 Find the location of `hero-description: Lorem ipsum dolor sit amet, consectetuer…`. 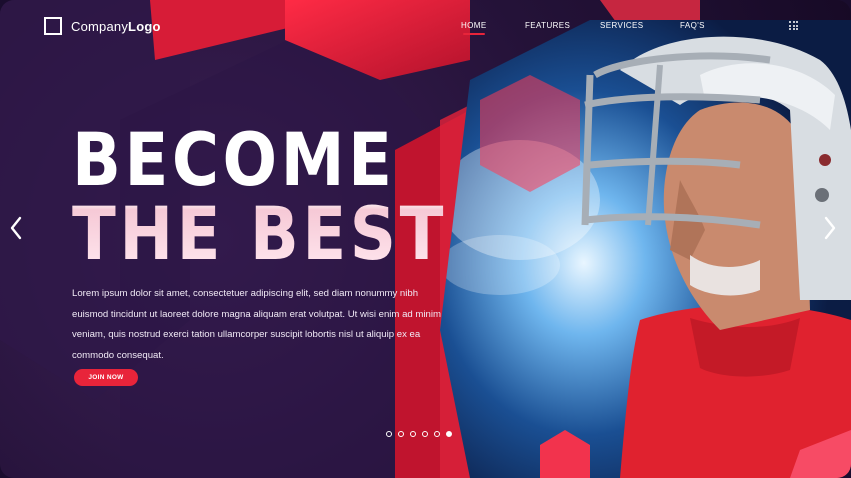

hero-description: Lorem ipsum dolor sit amet, consectetuer… is located at coordinates (257, 324).